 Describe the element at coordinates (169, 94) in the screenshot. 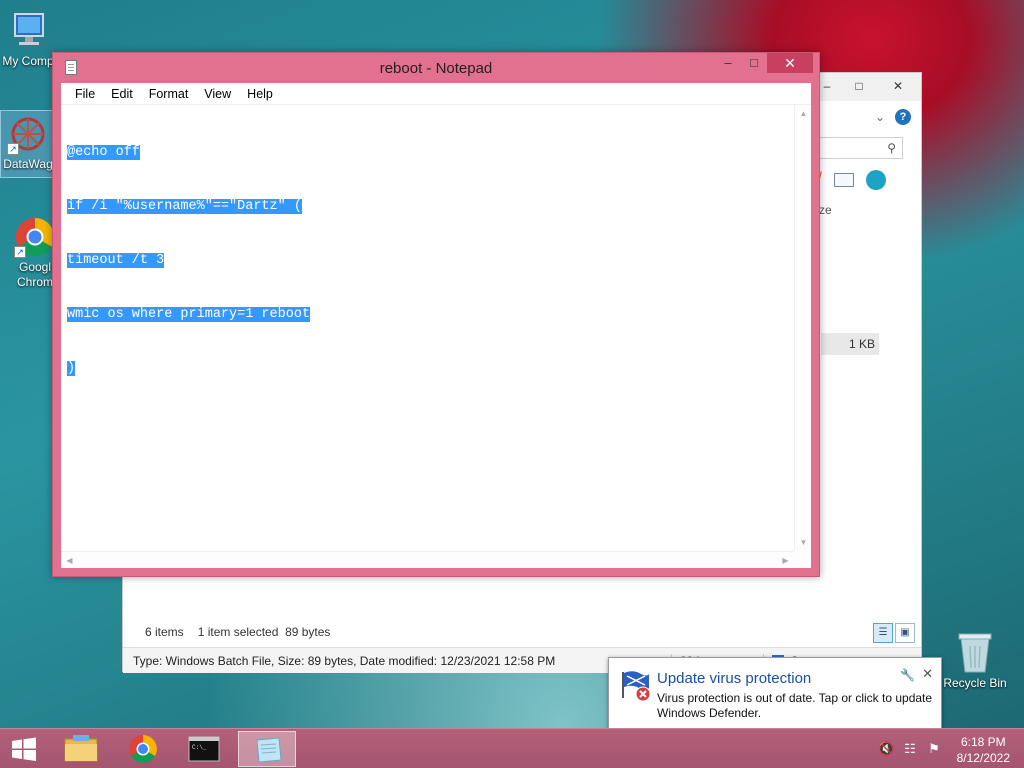

I see `menu-format: Format` at that location.